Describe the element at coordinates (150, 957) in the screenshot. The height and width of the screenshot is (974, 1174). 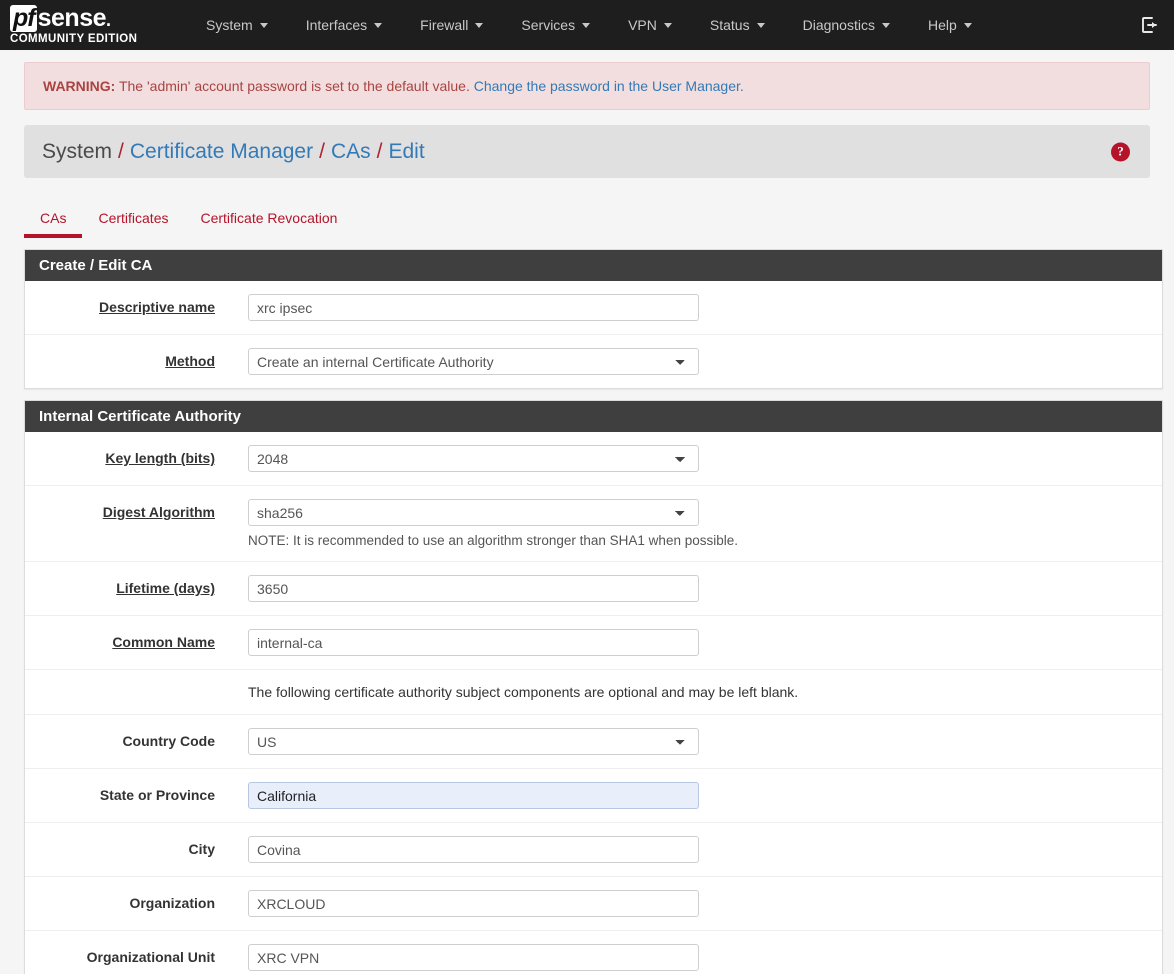
I see `label-organizational-unit: Organizational Unit` at that location.